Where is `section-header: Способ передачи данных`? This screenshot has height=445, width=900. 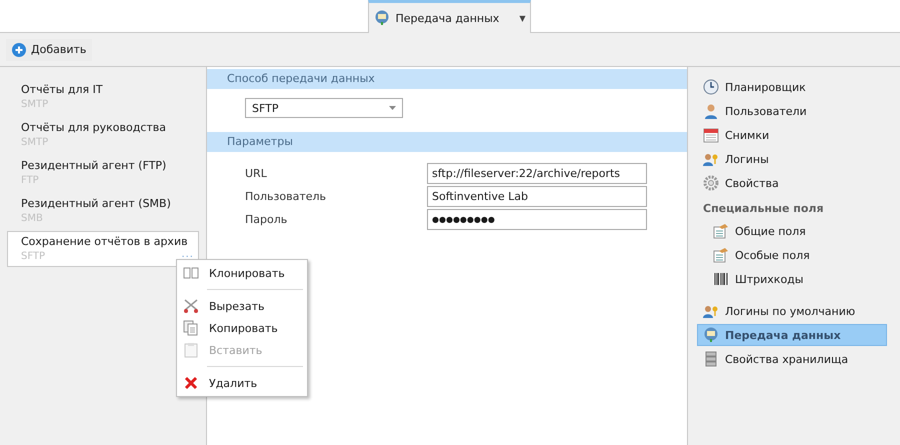 section-header: Способ передачи данных is located at coordinates (447, 79).